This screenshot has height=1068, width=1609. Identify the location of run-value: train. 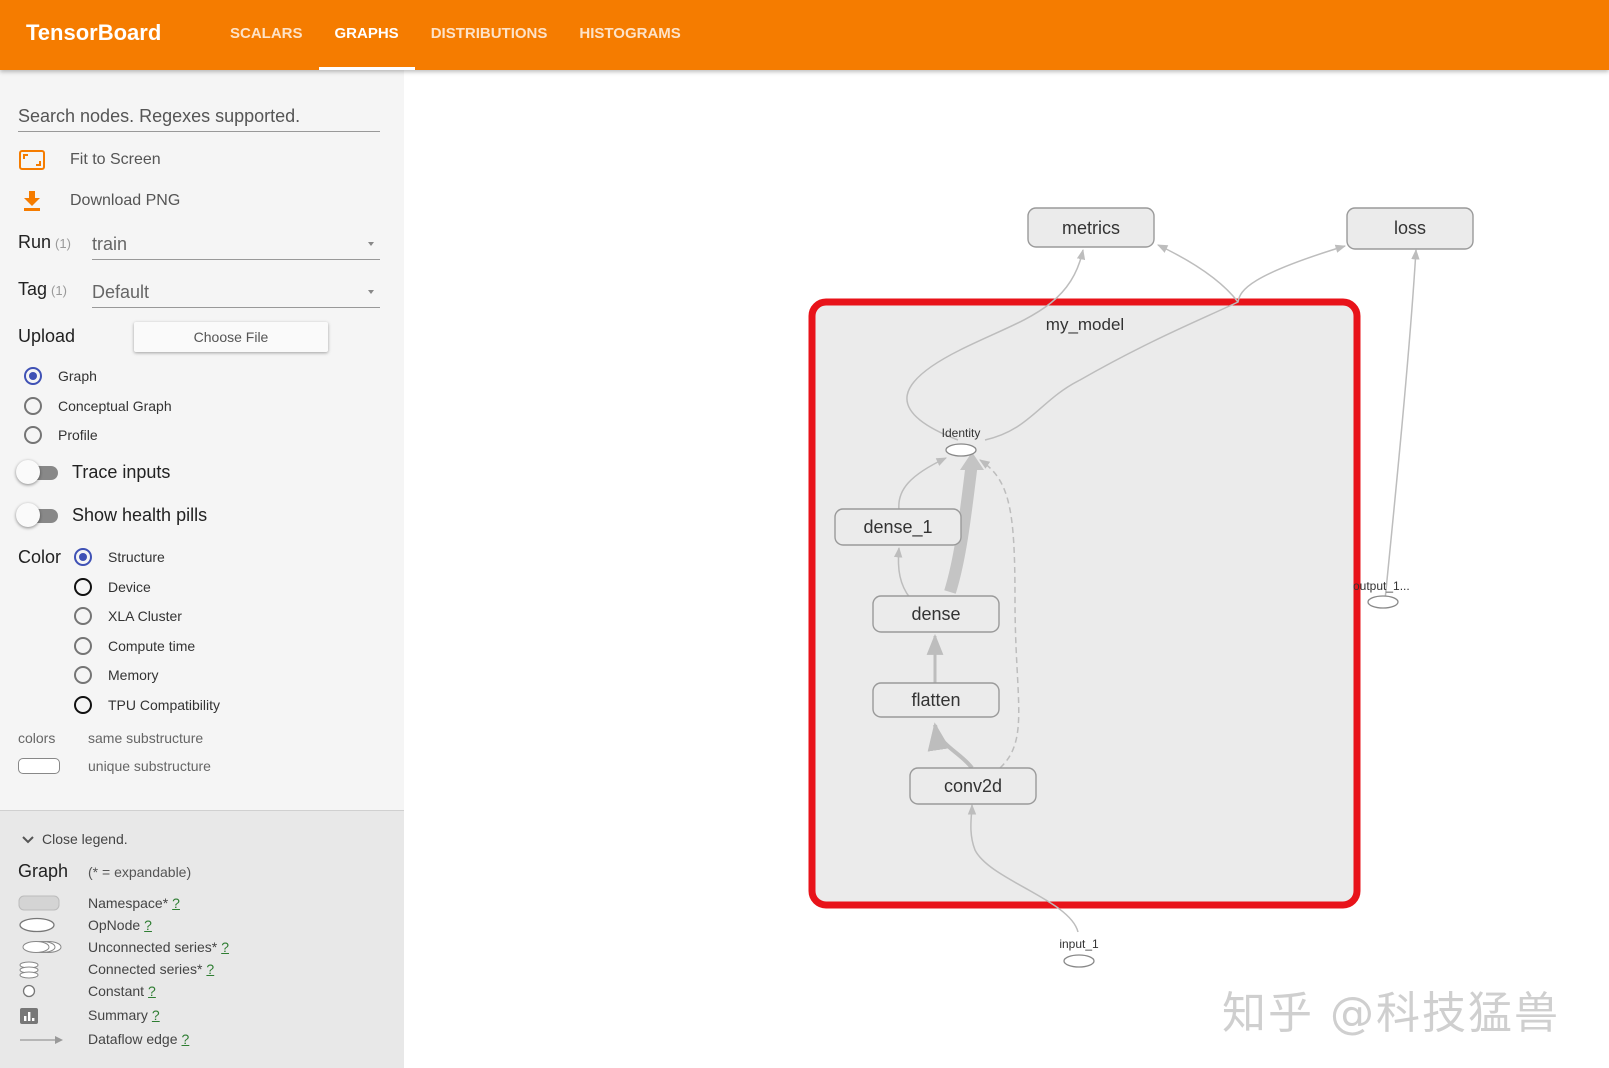
(110, 244).